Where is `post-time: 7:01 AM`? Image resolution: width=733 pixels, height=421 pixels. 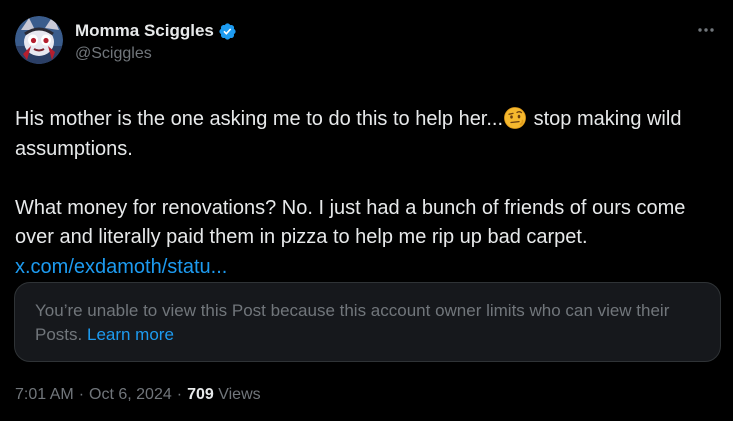 post-time: 7:01 AM is located at coordinates (44, 395).